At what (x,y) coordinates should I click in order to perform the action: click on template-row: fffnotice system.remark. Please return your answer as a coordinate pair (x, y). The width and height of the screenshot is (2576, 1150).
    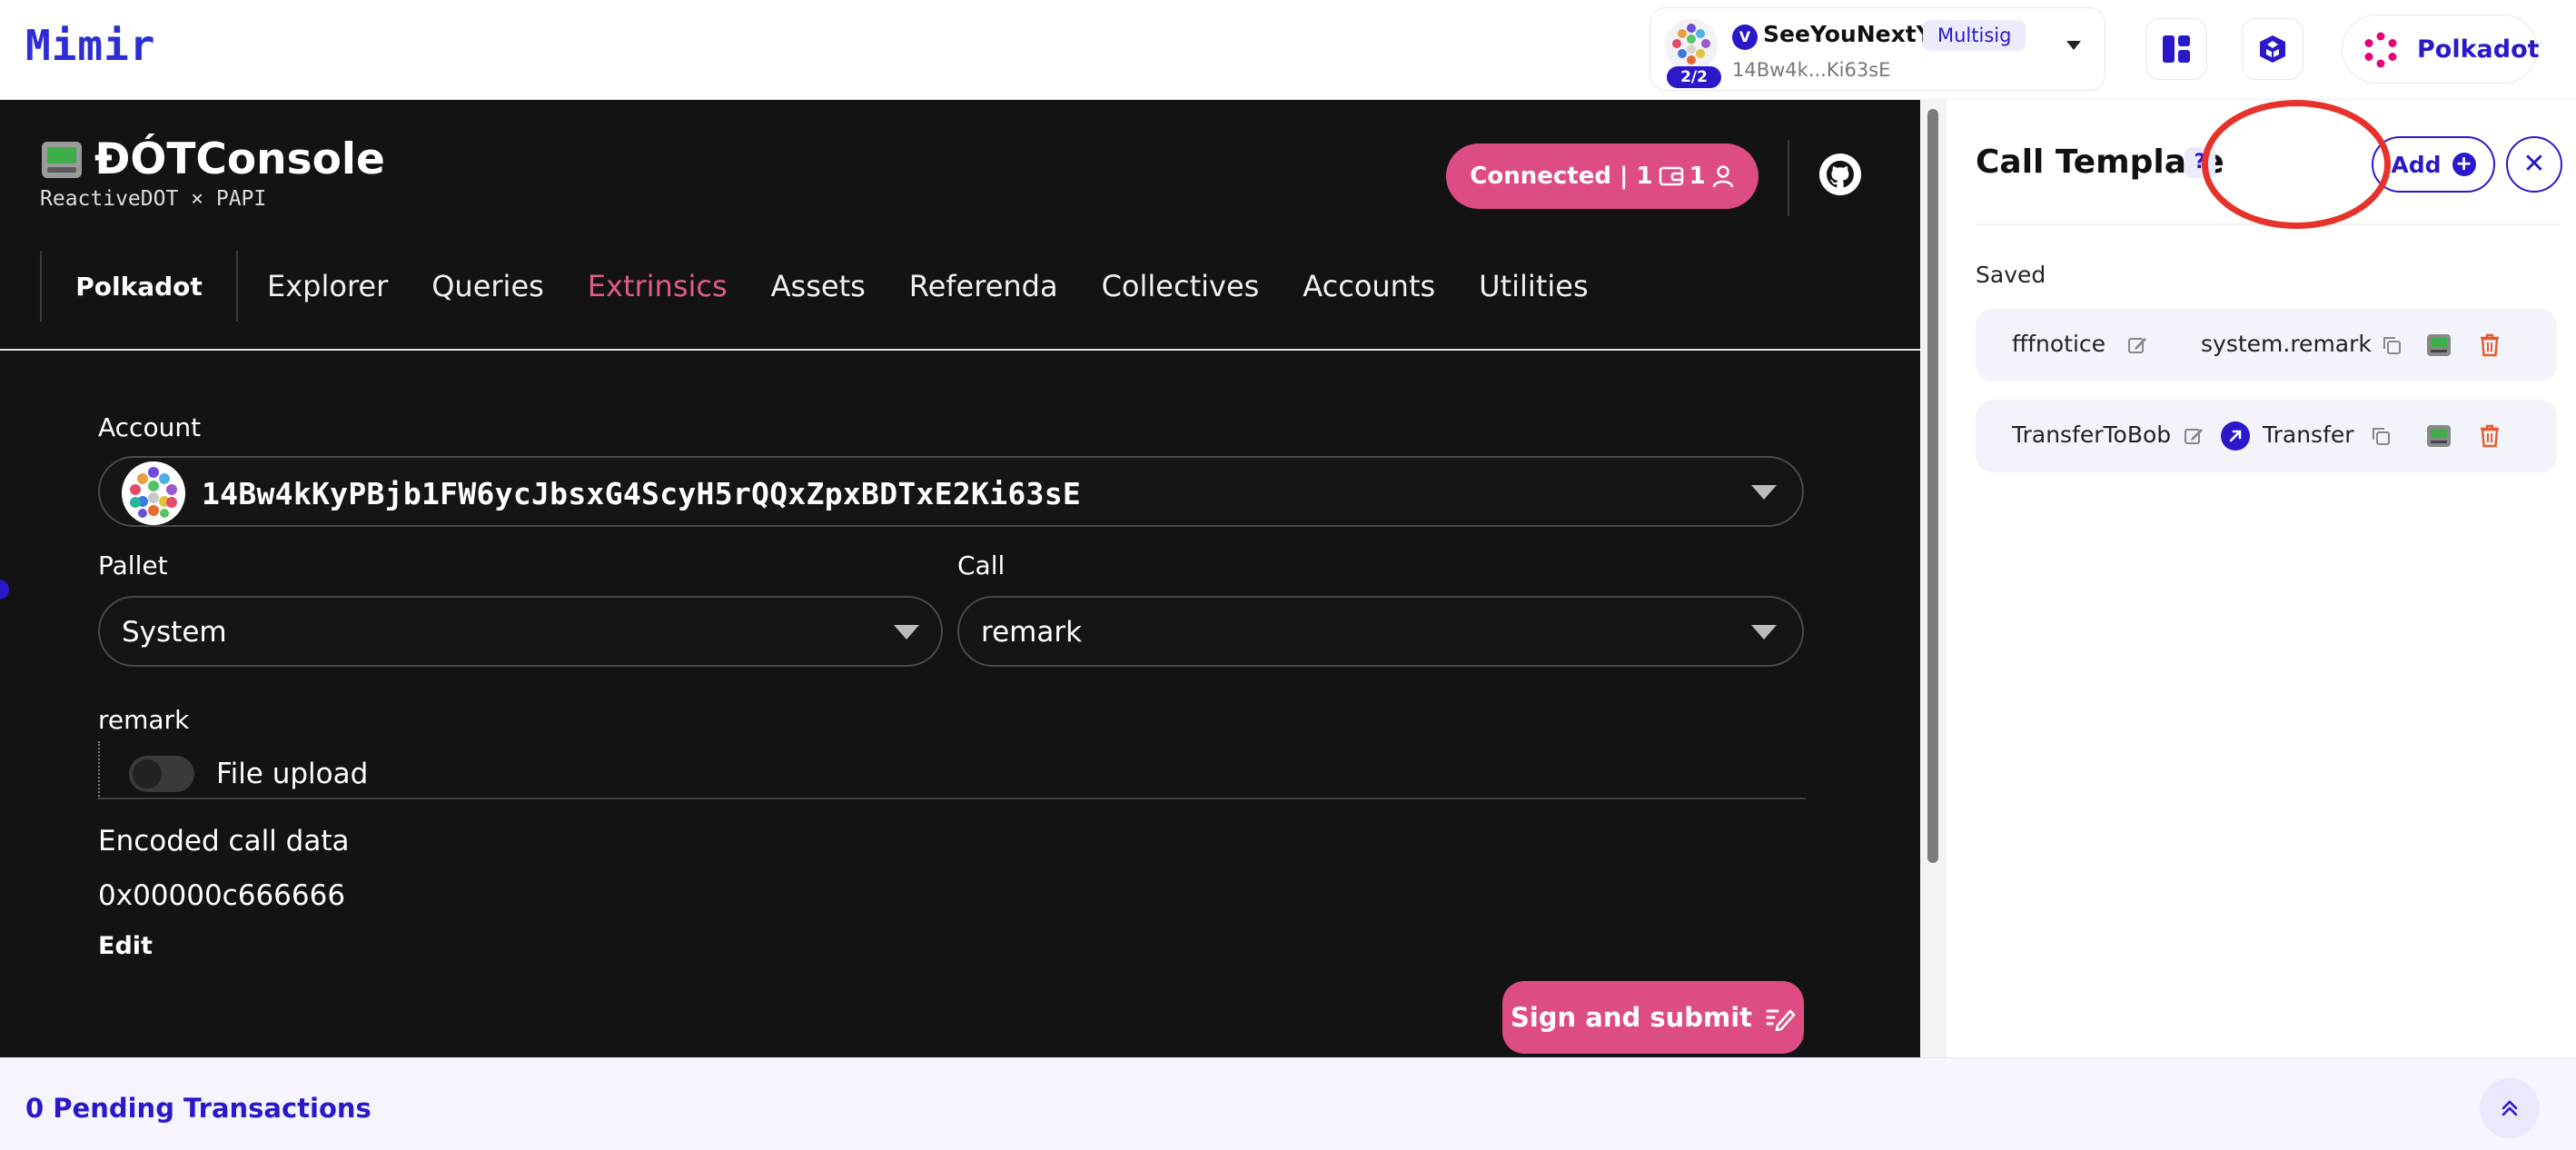
    Looking at the image, I should click on (2266, 345).